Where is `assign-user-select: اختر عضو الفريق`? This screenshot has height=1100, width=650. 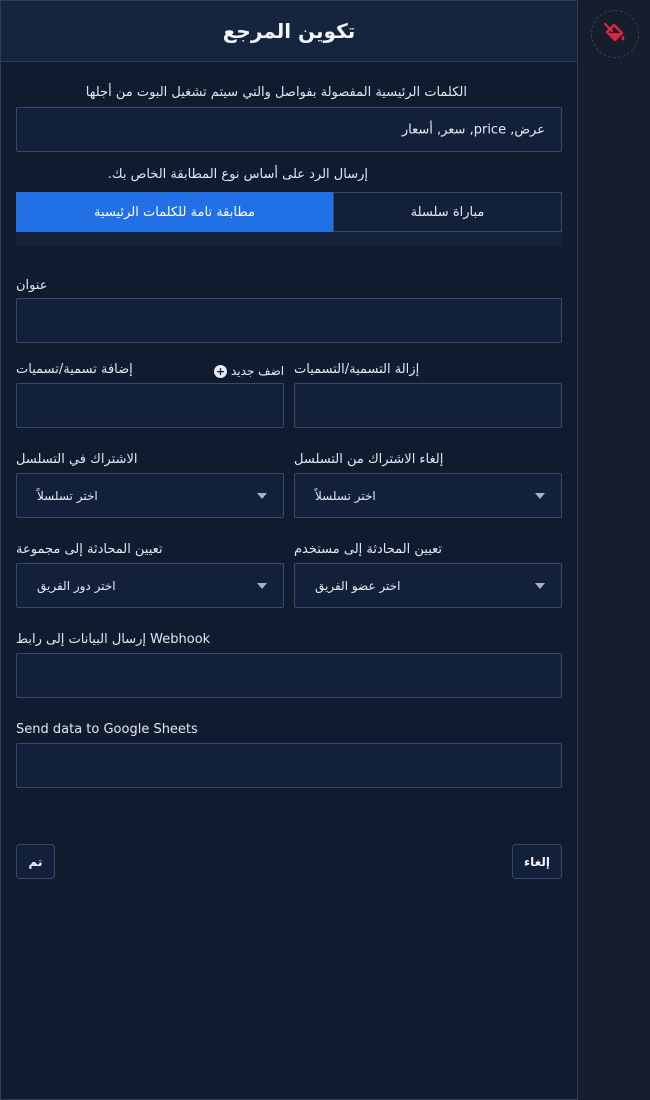
assign-user-select: اختر عضو الفريق is located at coordinates (428, 585).